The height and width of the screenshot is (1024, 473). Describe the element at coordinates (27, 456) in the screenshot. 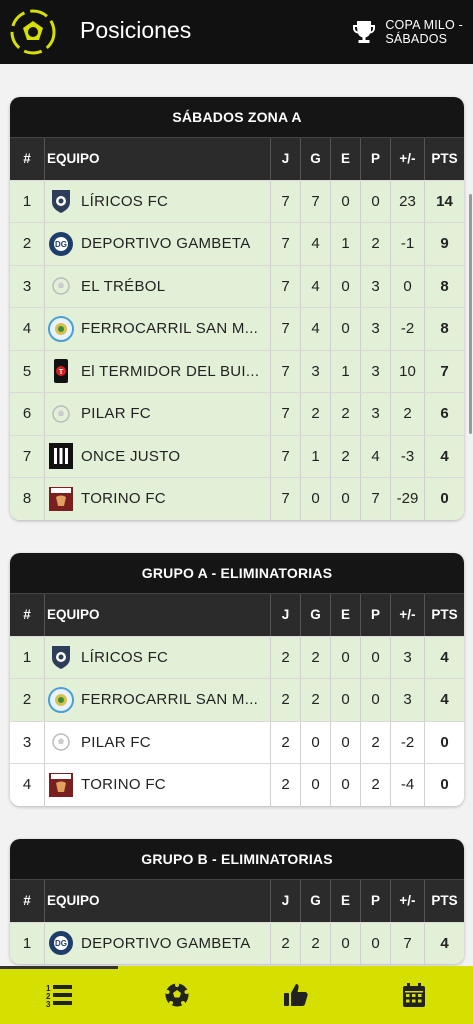

I see `row-position: 7` at that location.